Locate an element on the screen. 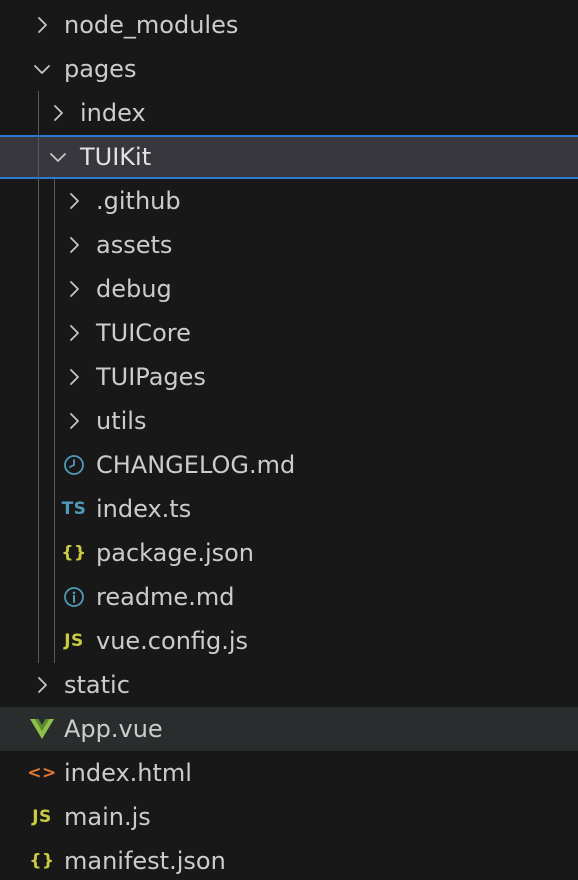 Image resolution: width=578 pixels, height=880 pixels. item-label: pages is located at coordinates (100, 69).